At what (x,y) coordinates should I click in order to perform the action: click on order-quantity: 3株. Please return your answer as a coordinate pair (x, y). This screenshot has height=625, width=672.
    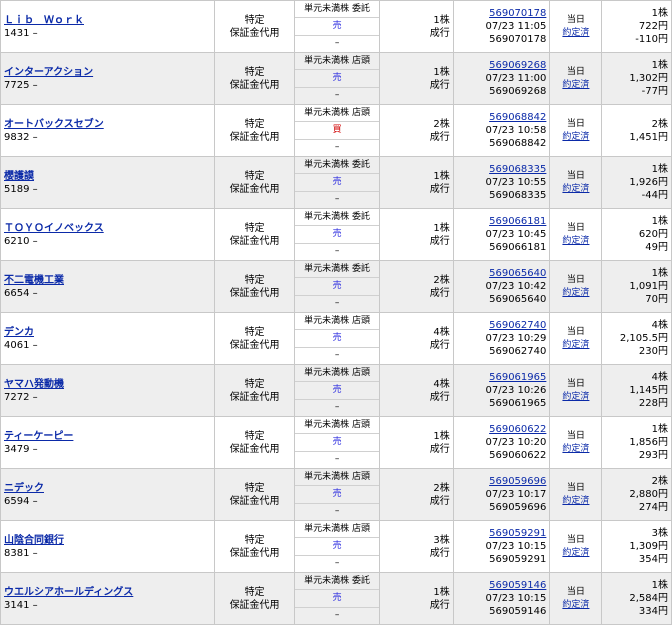
    Looking at the image, I should click on (441, 540).